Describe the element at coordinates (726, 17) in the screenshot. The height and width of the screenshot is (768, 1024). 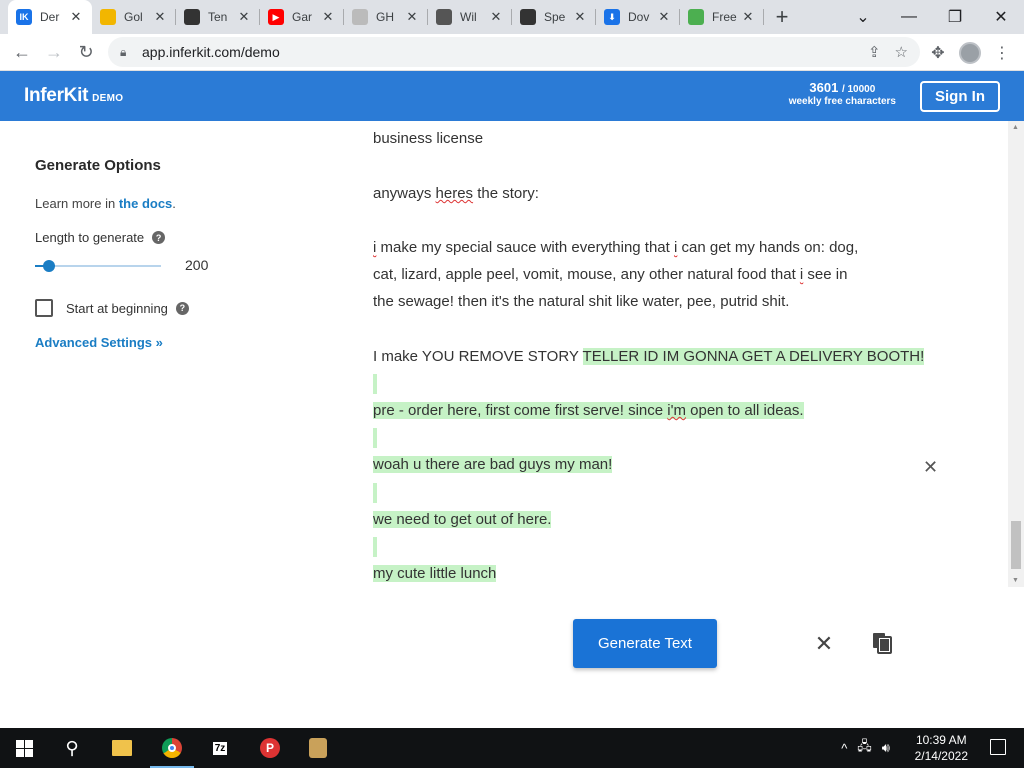
I see `tab-label: Free we` at that location.